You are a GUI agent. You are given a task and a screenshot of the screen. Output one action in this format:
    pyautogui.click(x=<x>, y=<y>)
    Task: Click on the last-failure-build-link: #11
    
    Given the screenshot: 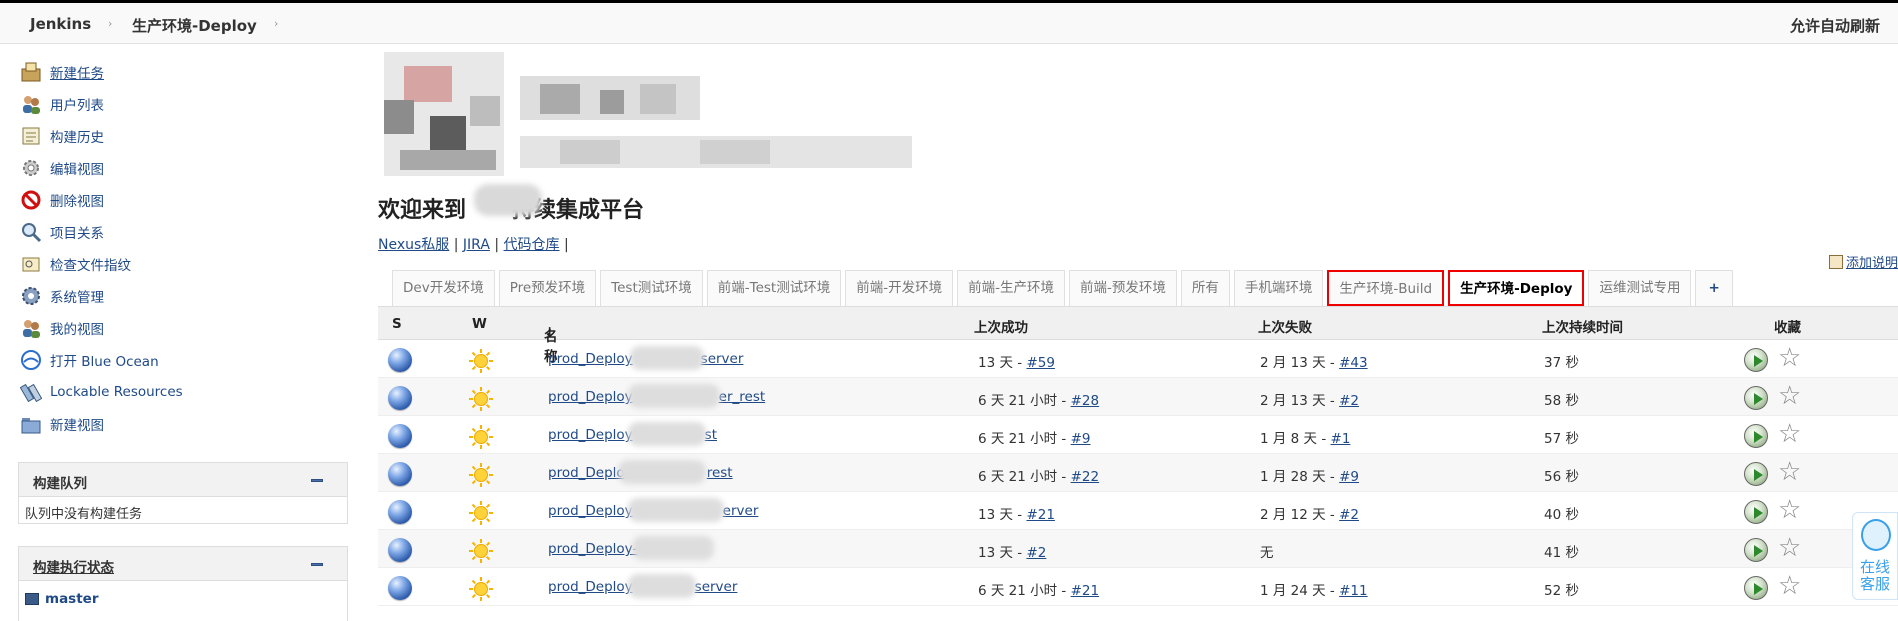 What is the action you would take?
    pyautogui.click(x=1353, y=591)
    